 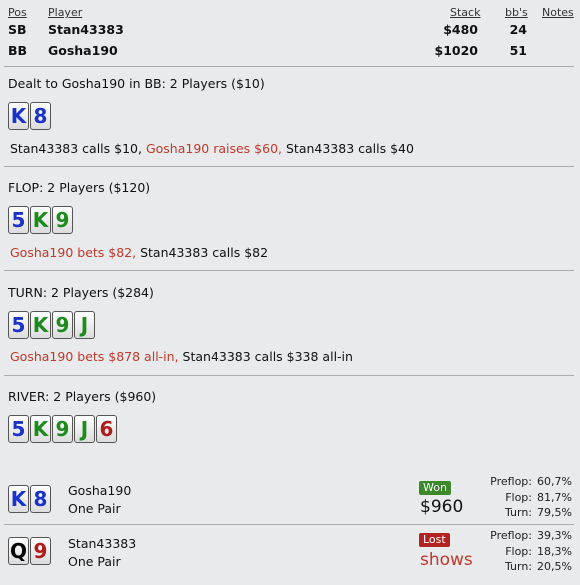 I want to click on hole-cards: Q9, so click(x=29, y=551).